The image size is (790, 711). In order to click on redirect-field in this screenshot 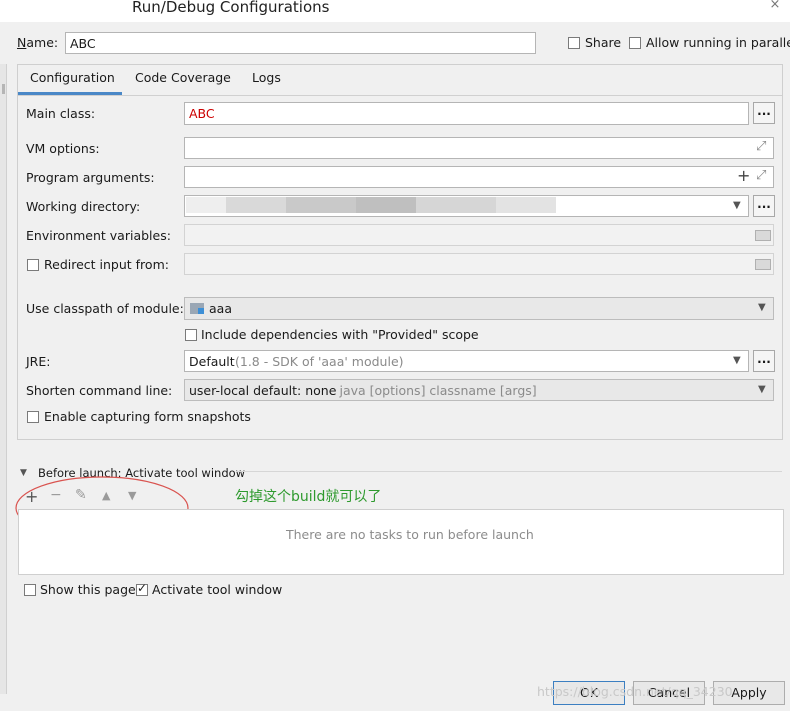, I will do `click(479, 264)`.